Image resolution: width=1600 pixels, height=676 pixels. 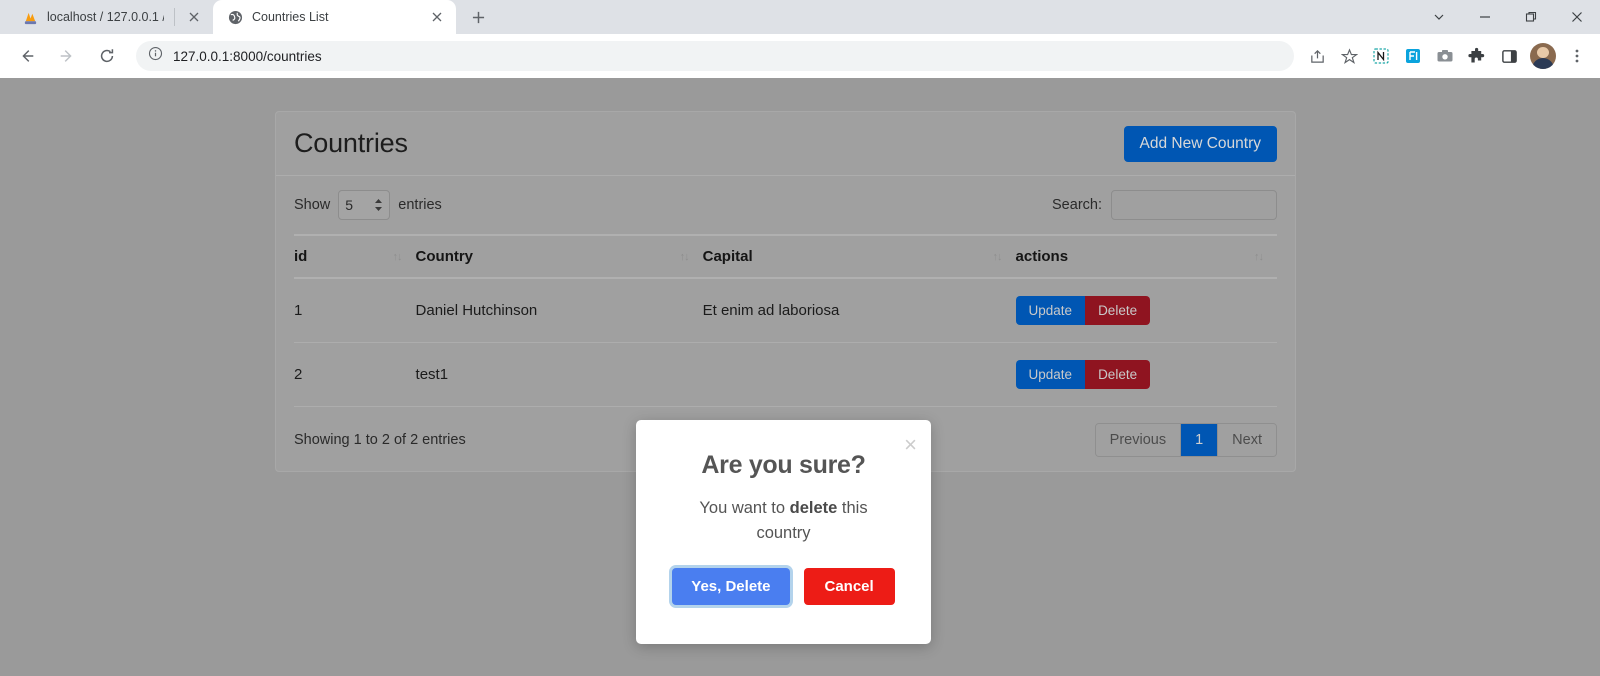 I want to click on column-header-actions: actions ↑↓, so click(x=1146, y=256).